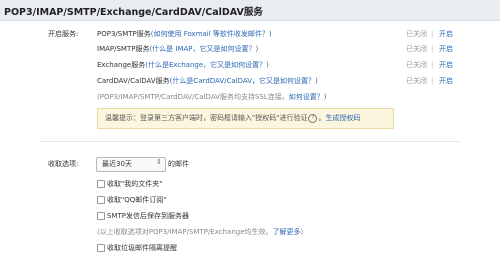 The image size is (500, 261). I want to click on services-label: 开启服务:, so click(63, 34).